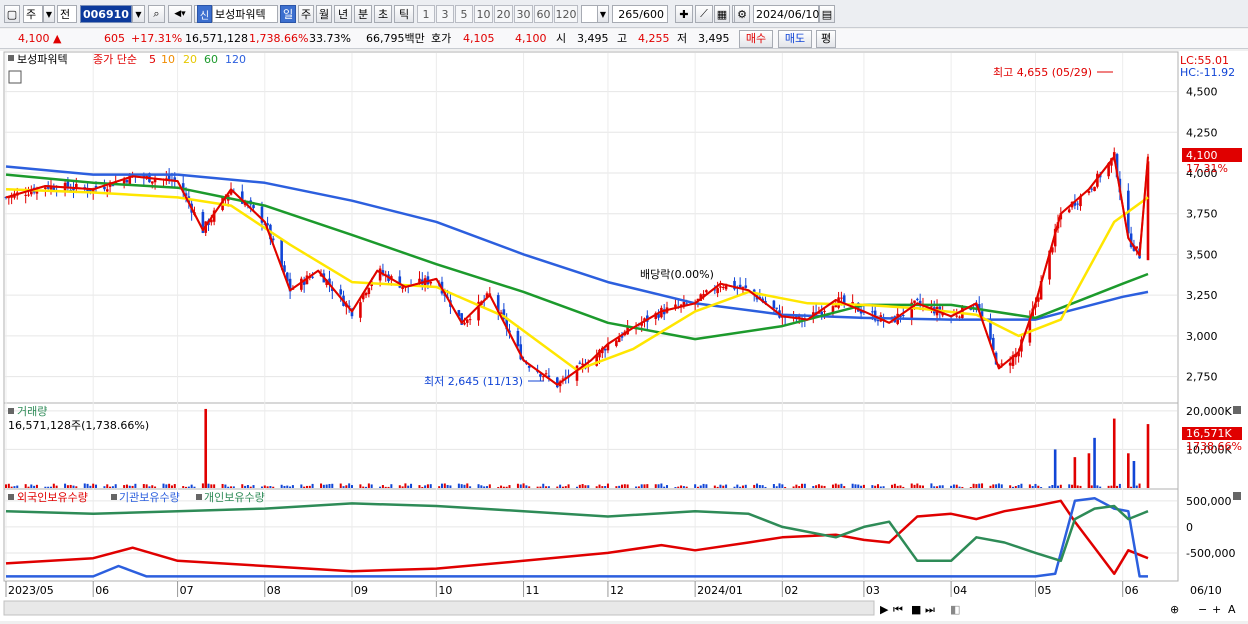 This screenshot has width=1248, height=624. What do you see at coordinates (67, 14) in the screenshot?
I see `mode-select: 전` at bounding box center [67, 14].